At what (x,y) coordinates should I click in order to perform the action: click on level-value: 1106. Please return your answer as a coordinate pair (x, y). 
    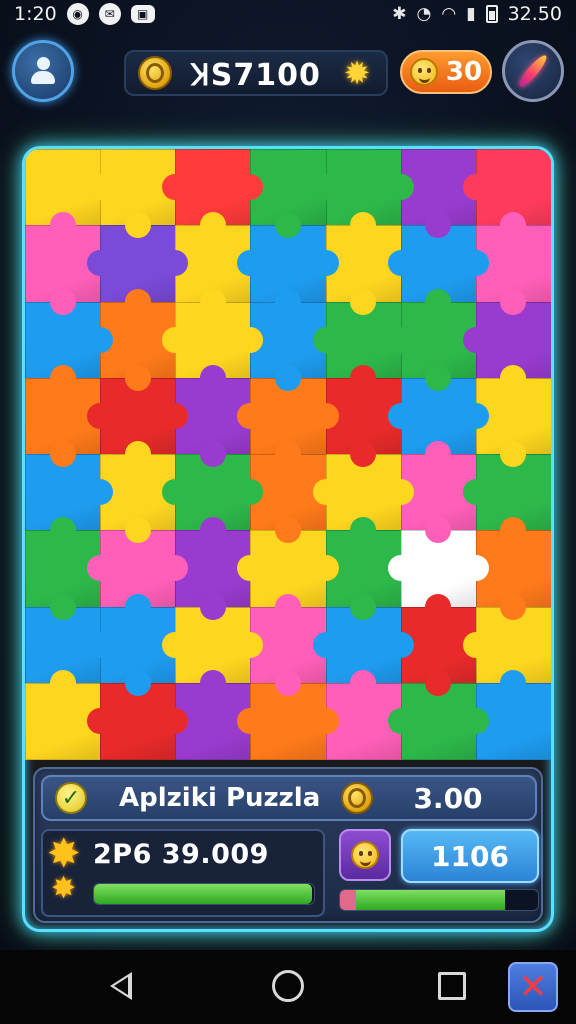
    Looking at the image, I should click on (470, 856).